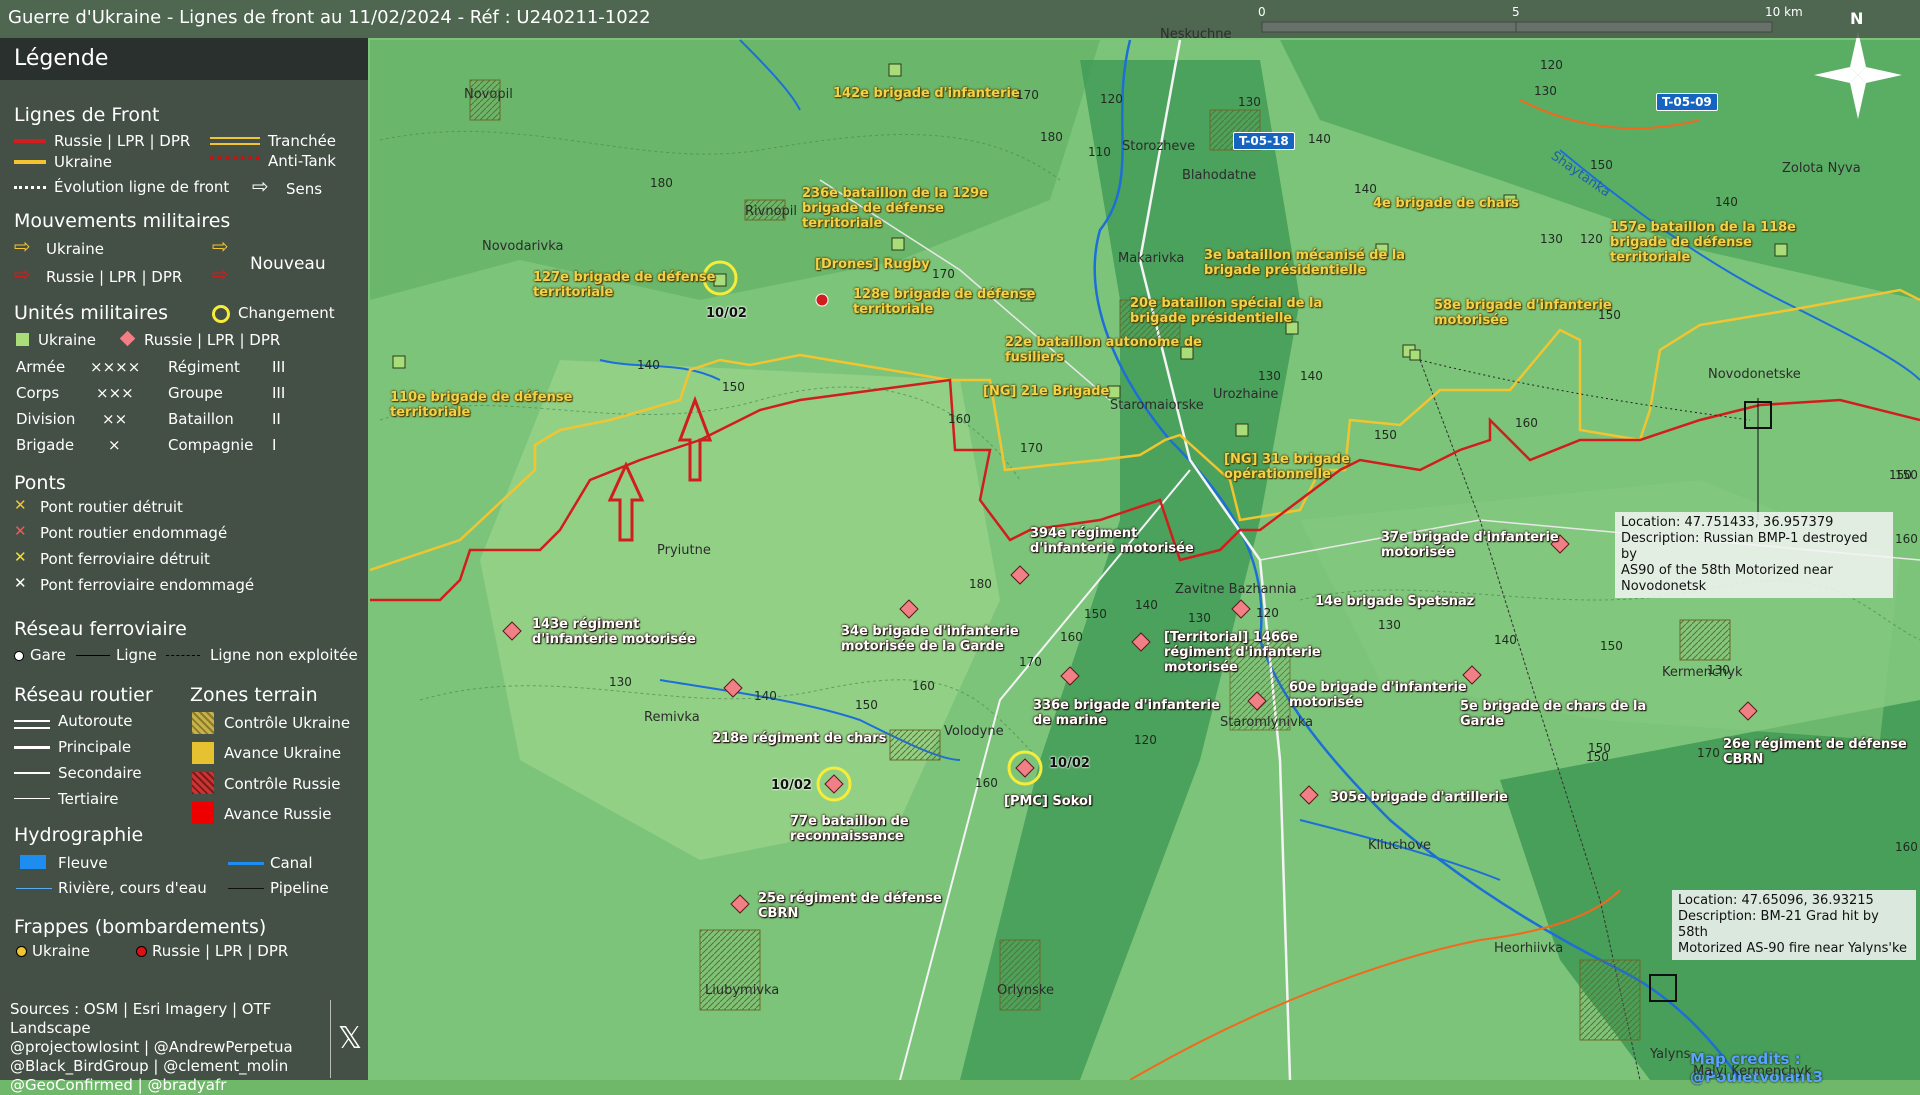 This screenshot has width=1920, height=1095. What do you see at coordinates (1196, 34) in the screenshot?
I see `town-neskuchne: Neskuchne` at bounding box center [1196, 34].